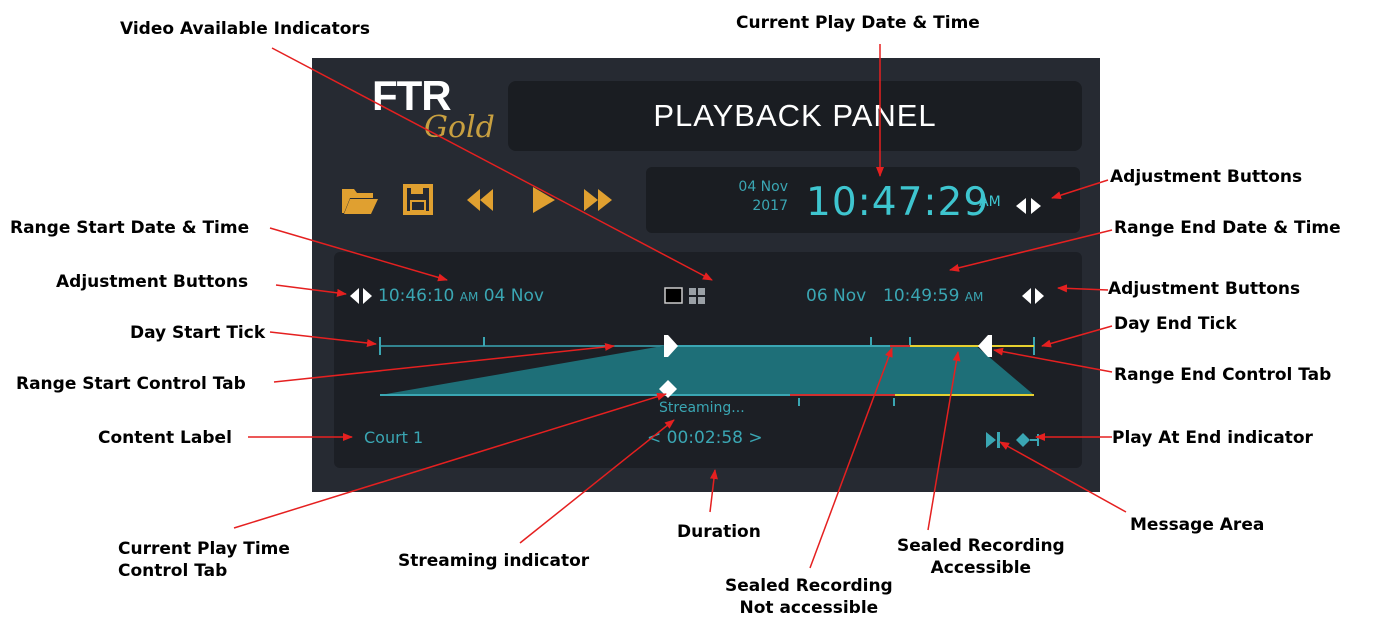  I want to click on annotation-sealed-accessible-line1: Sealed Recording, so click(981, 546).